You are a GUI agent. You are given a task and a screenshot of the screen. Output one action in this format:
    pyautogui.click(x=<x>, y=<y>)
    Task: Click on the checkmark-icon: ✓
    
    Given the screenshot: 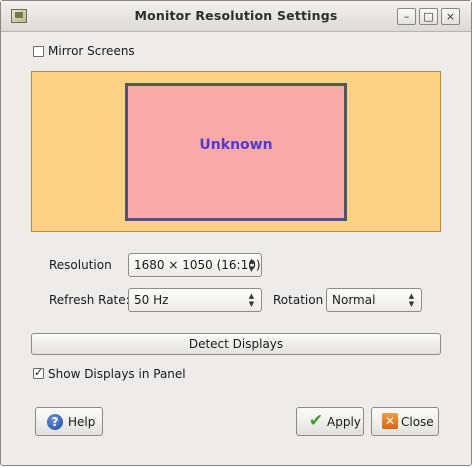 What is the action you would take?
    pyautogui.click(x=39, y=372)
    